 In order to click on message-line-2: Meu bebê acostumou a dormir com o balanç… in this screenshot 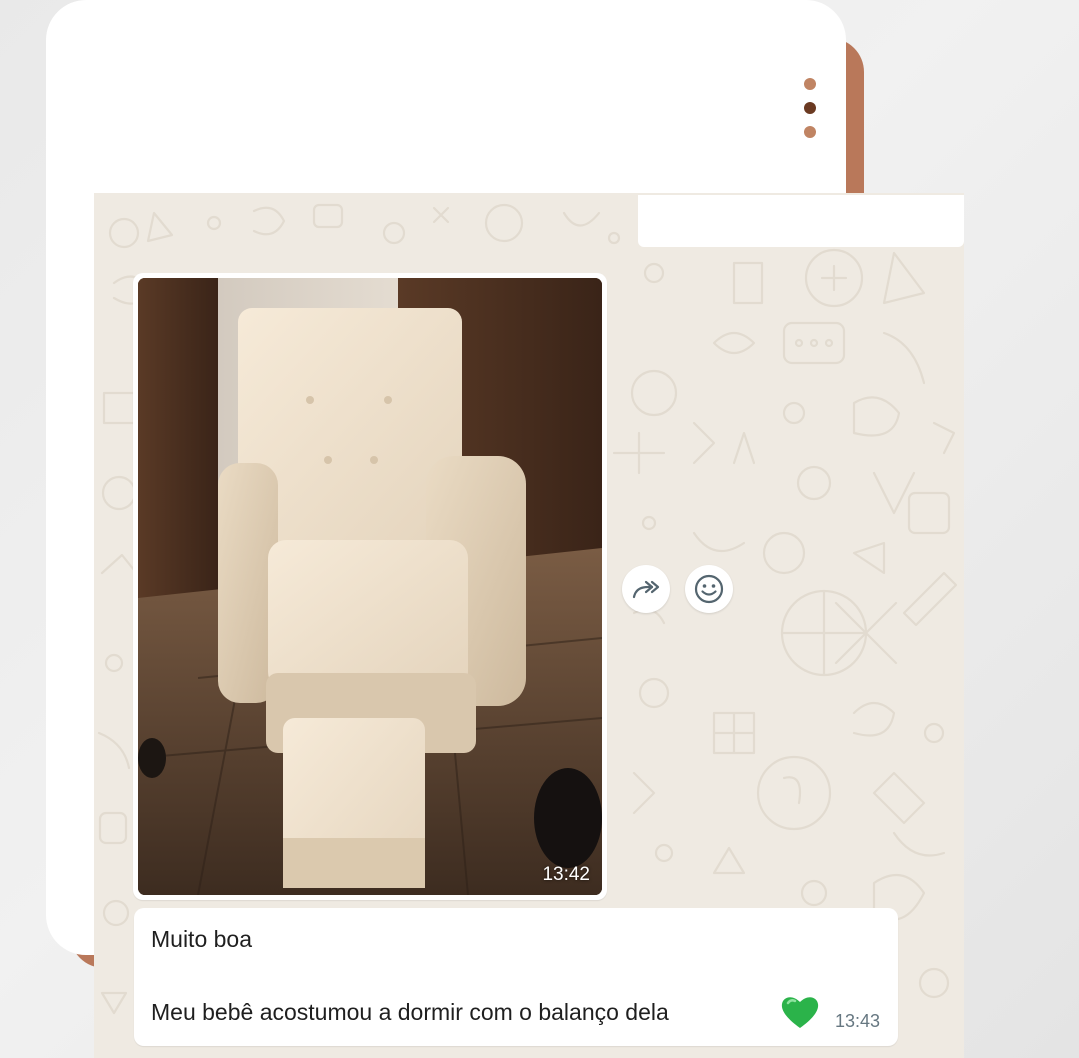, I will do `click(410, 1012)`.